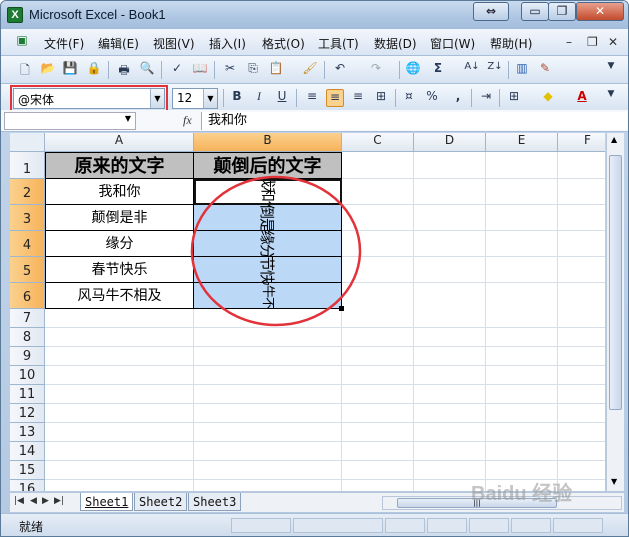 The width and height of the screenshot is (629, 537). I want to click on name-box: ▼, so click(70, 121).